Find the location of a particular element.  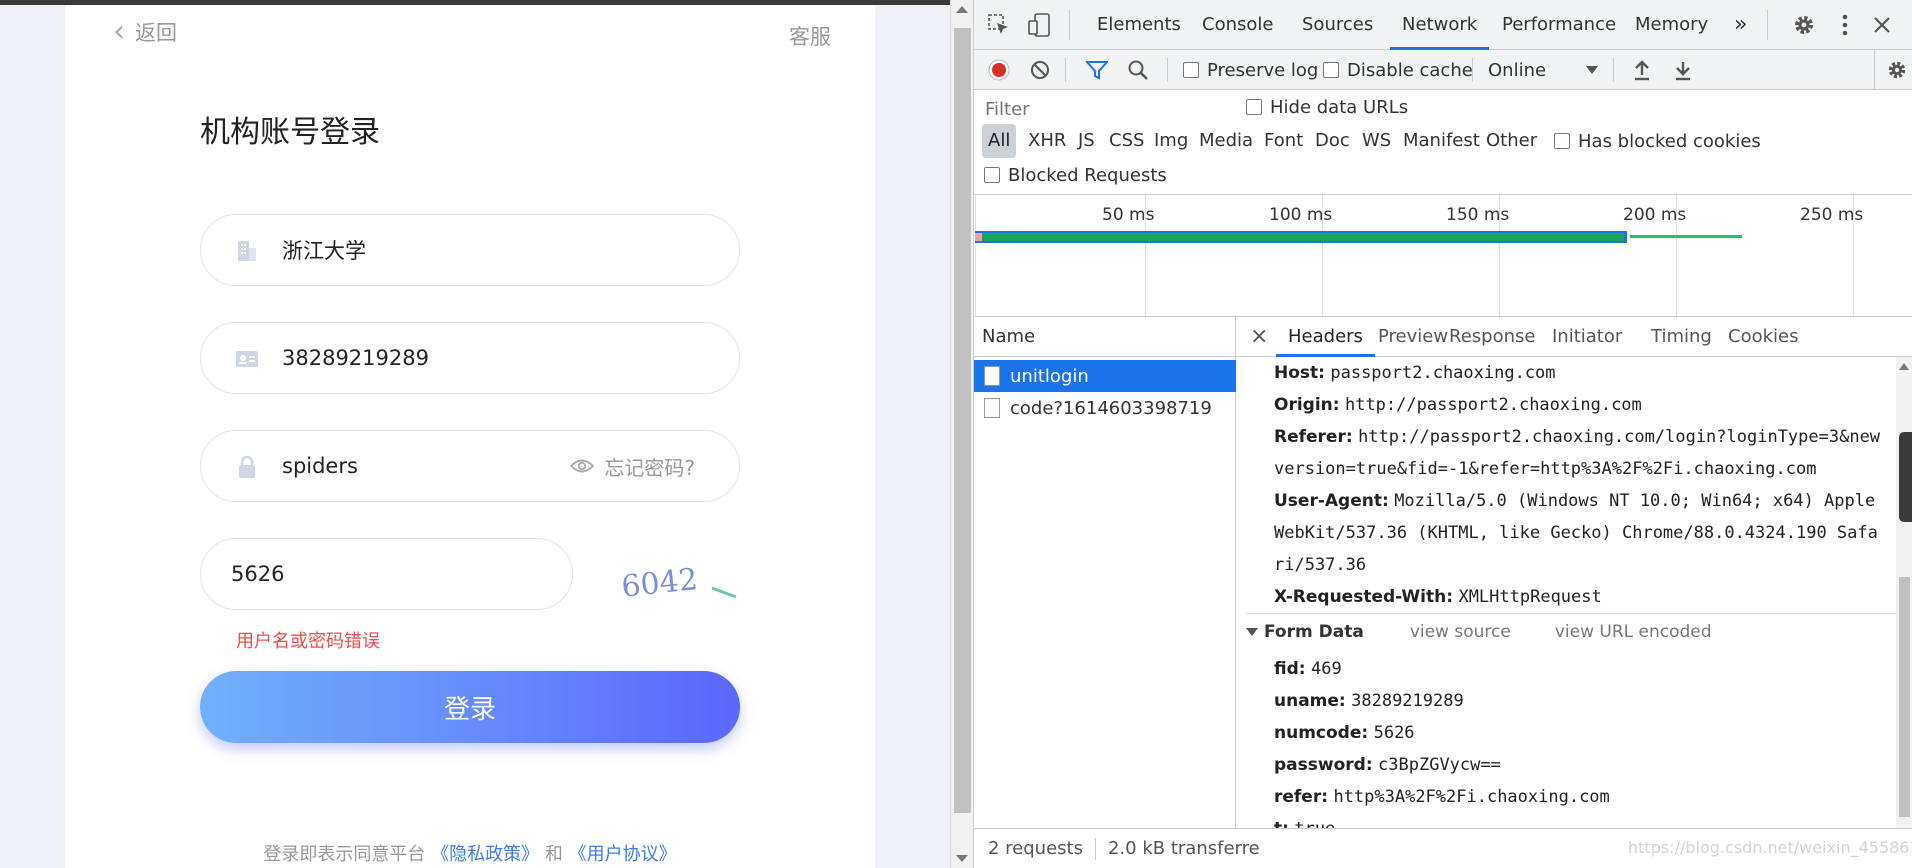

view-source-link: view source is located at coordinates (1460, 632).